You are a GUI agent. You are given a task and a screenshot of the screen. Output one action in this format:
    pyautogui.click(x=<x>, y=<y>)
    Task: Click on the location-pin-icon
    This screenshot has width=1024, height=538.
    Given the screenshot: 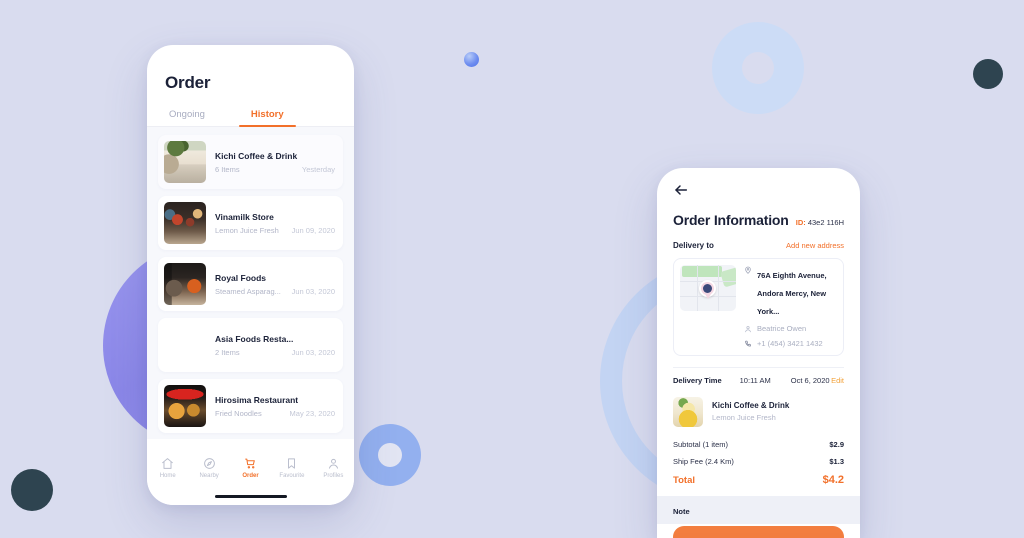 What is the action you would take?
    pyautogui.click(x=707, y=289)
    